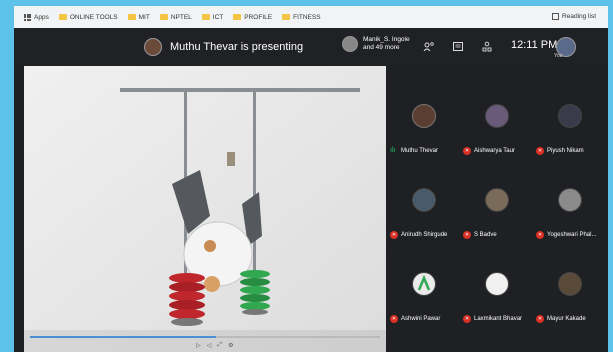  I want to click on participant-name-row: ✕ Ashwini Pawar, so click(415, 319).